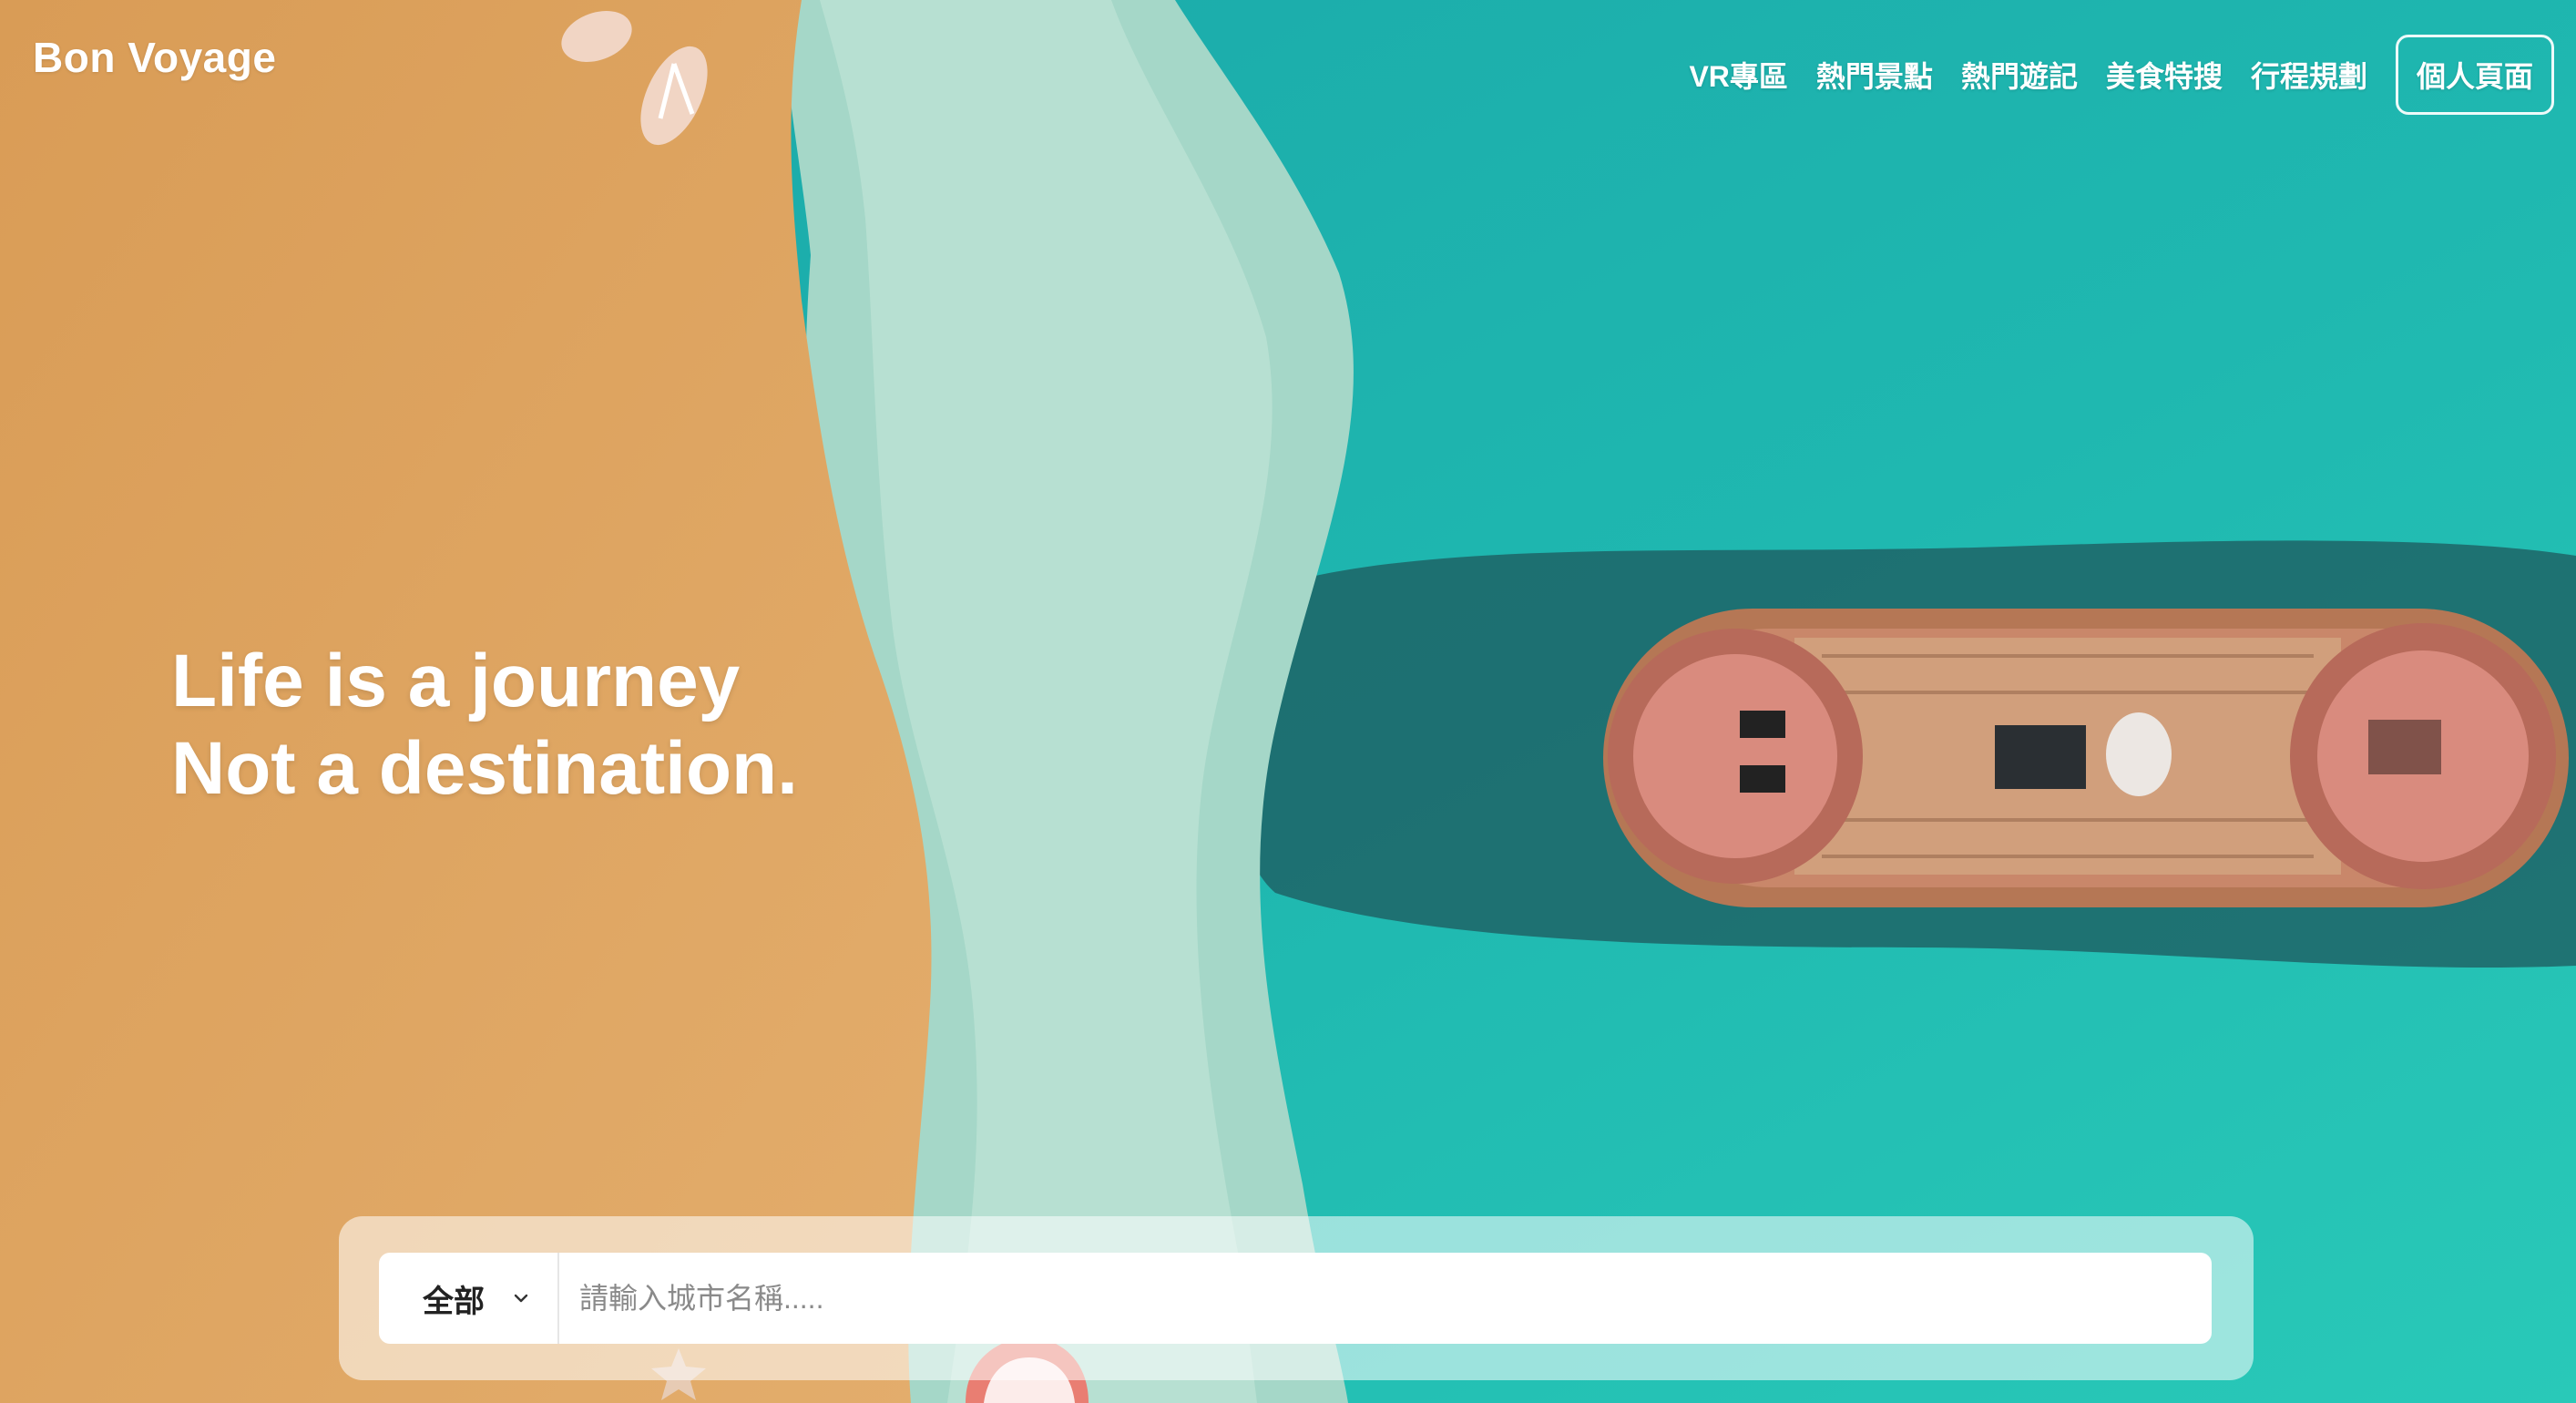  Describe the element at coordinates (1738, 75) in the screenshot. I see `nav-item-vr: VR專區` at that location.